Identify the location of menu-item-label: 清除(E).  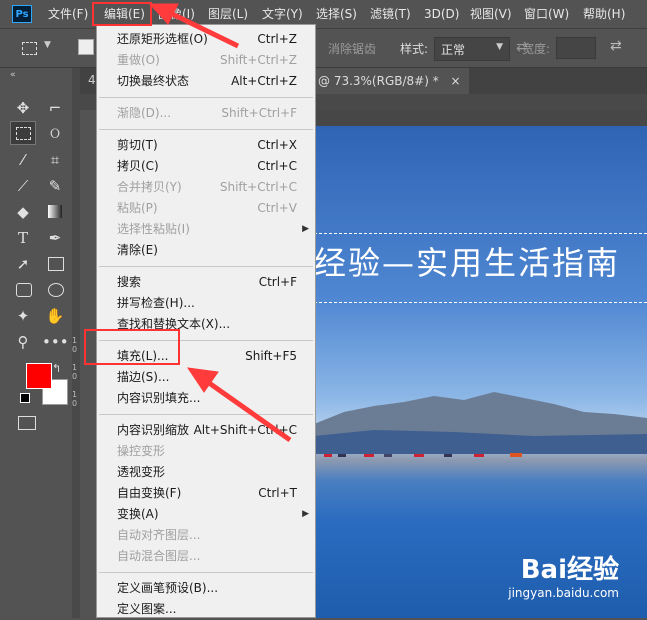
(137, 250).